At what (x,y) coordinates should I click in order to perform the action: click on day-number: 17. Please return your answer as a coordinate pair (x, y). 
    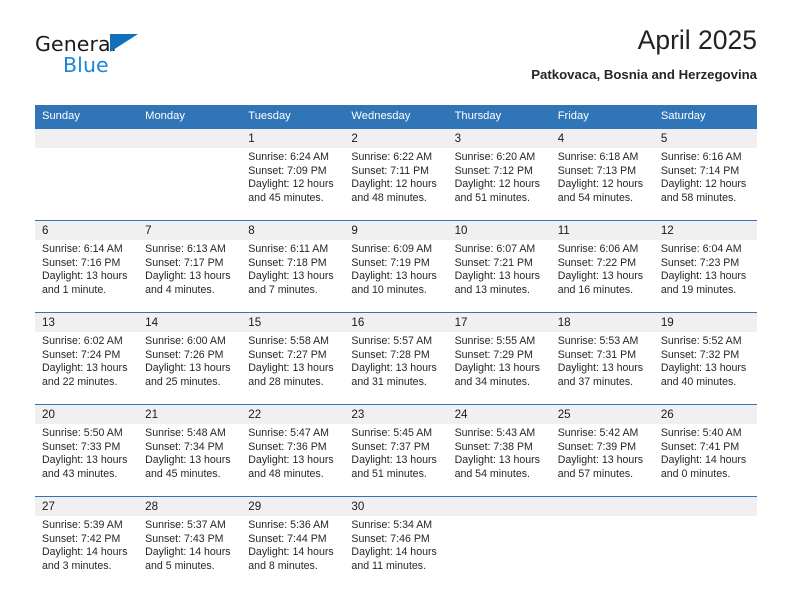
    Looking at the image, I should click on (499, 322).